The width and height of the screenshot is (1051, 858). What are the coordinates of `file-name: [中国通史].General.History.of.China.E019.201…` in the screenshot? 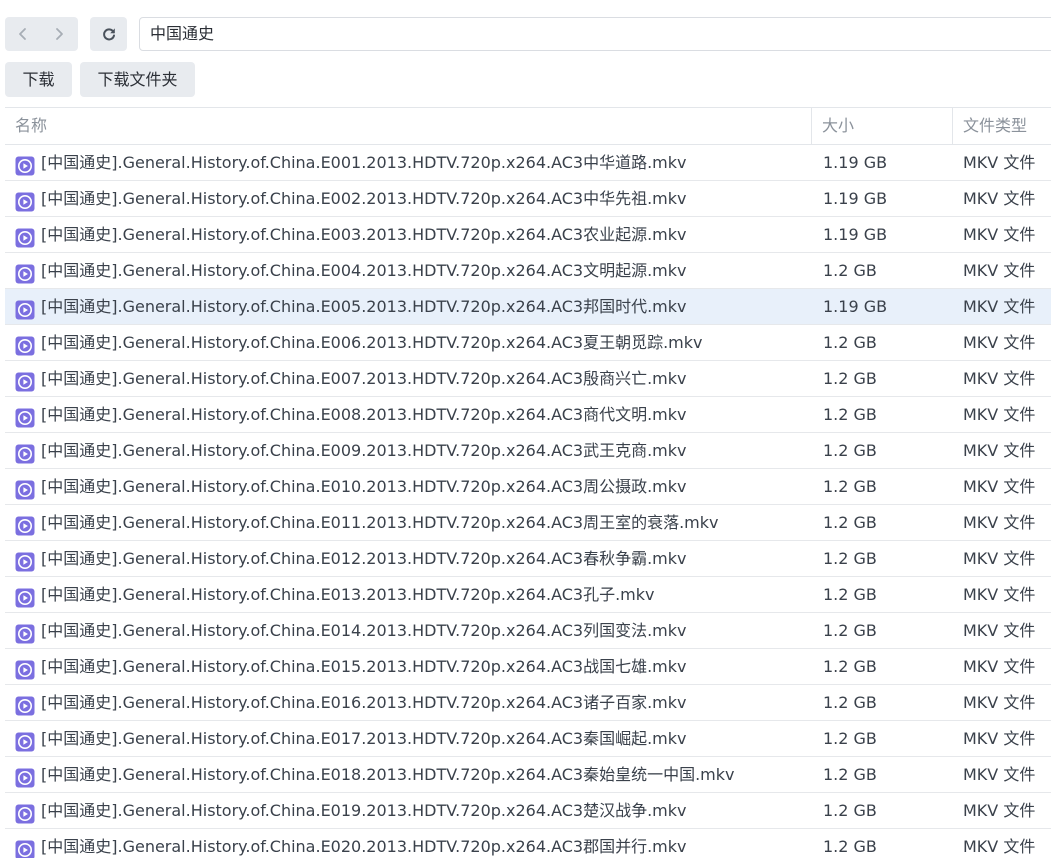 It's located at (364, 810).